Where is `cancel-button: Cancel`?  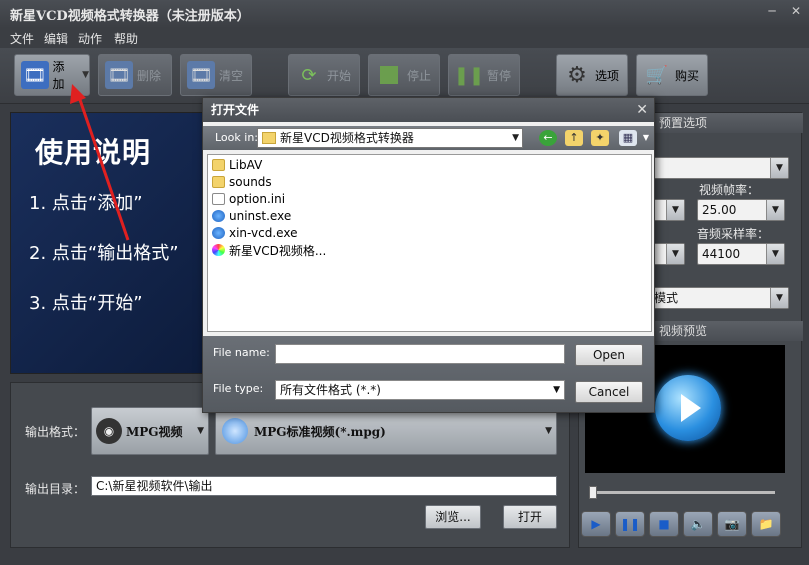 cancel-button: Cancel is located at coordinates (609, 392).